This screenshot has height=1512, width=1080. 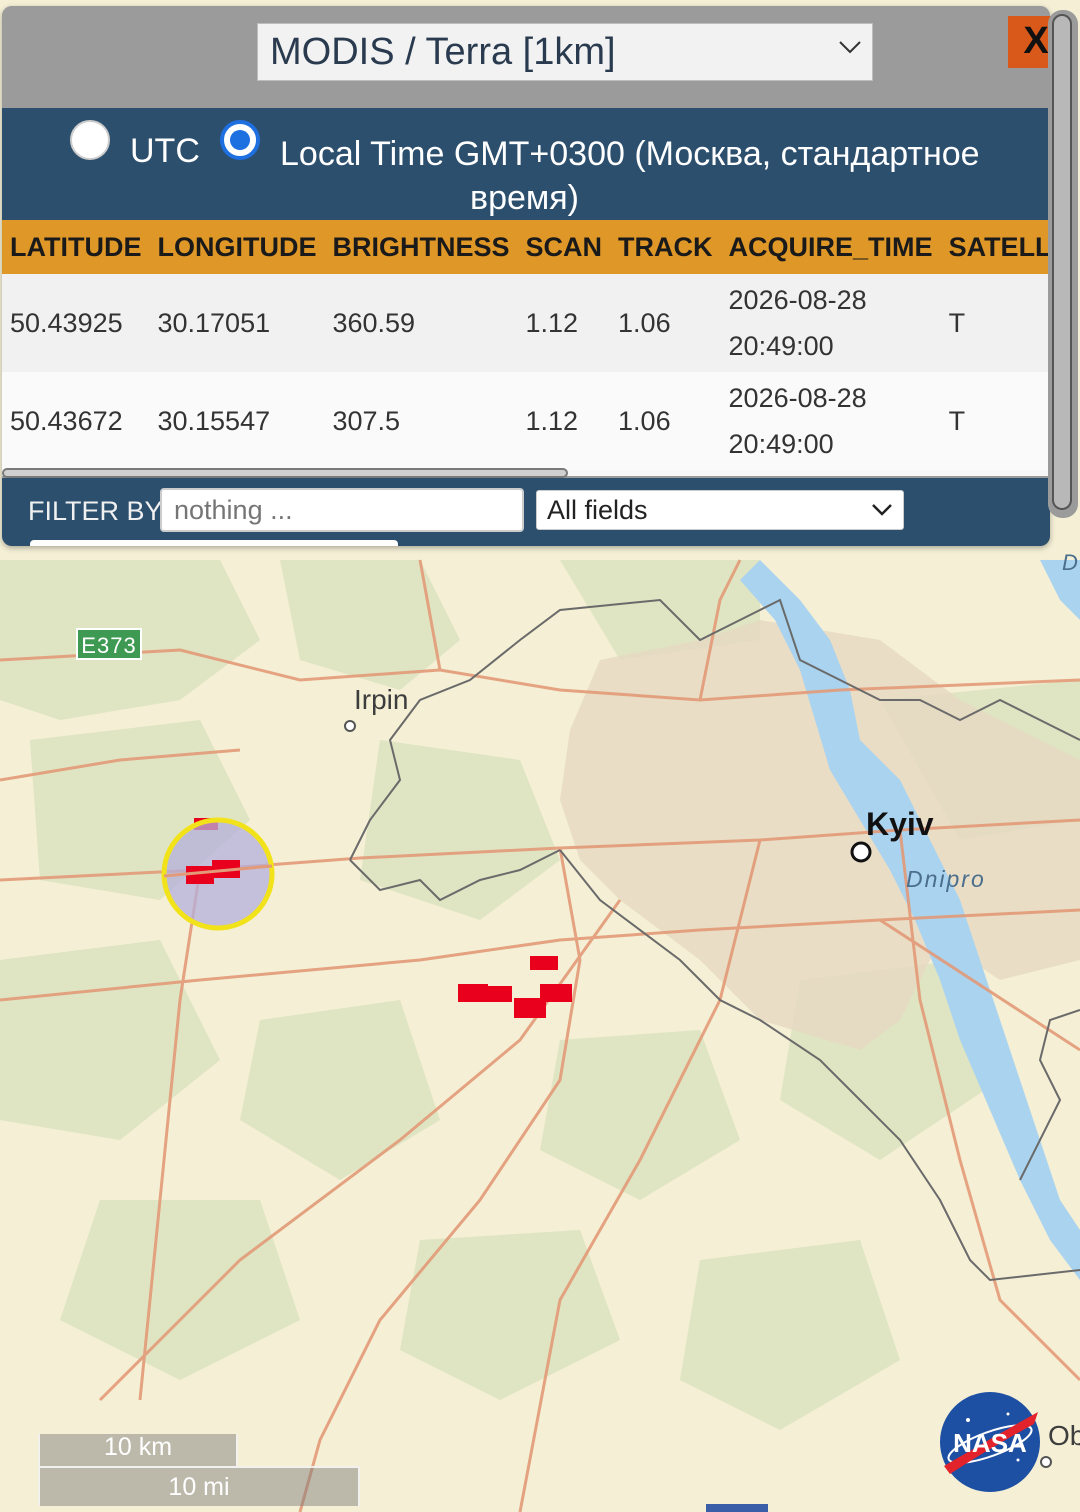 What do you see at coordinates (524, 198) in the screenshot?
I see `local-time-label-line2: время)` at bounding box center [524, 198].